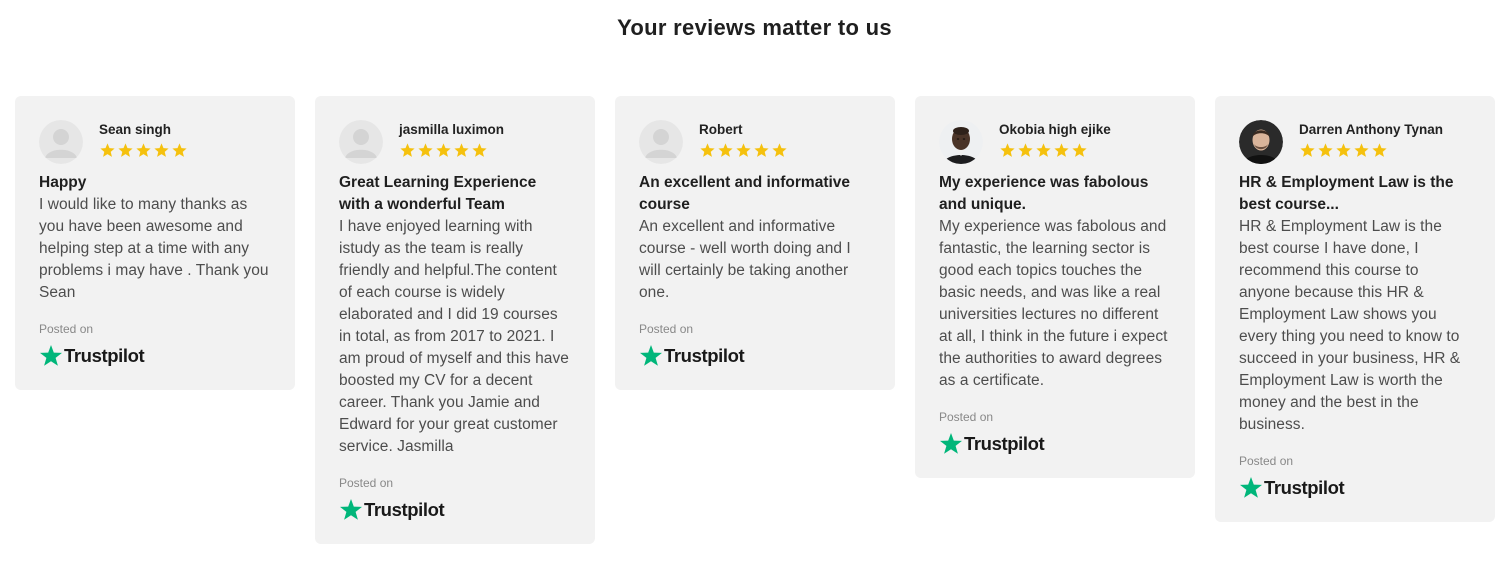  Describe the element at coordinates (721, 129) in the screenshot. I see `reviewer-name: Robert` at that location.